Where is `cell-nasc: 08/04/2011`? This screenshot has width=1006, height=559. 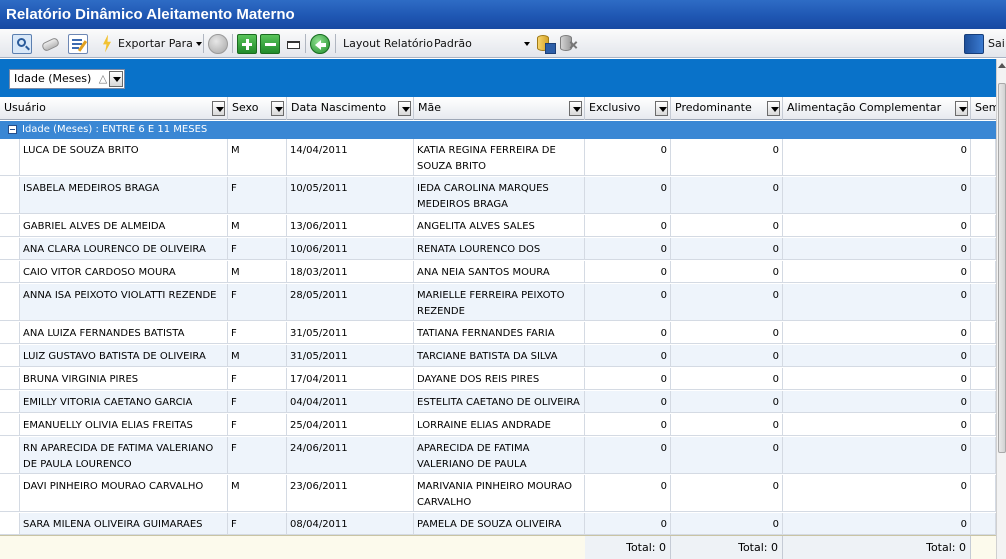 cell-nasc: 08/04/2011 is located at coordinates (350, 523).